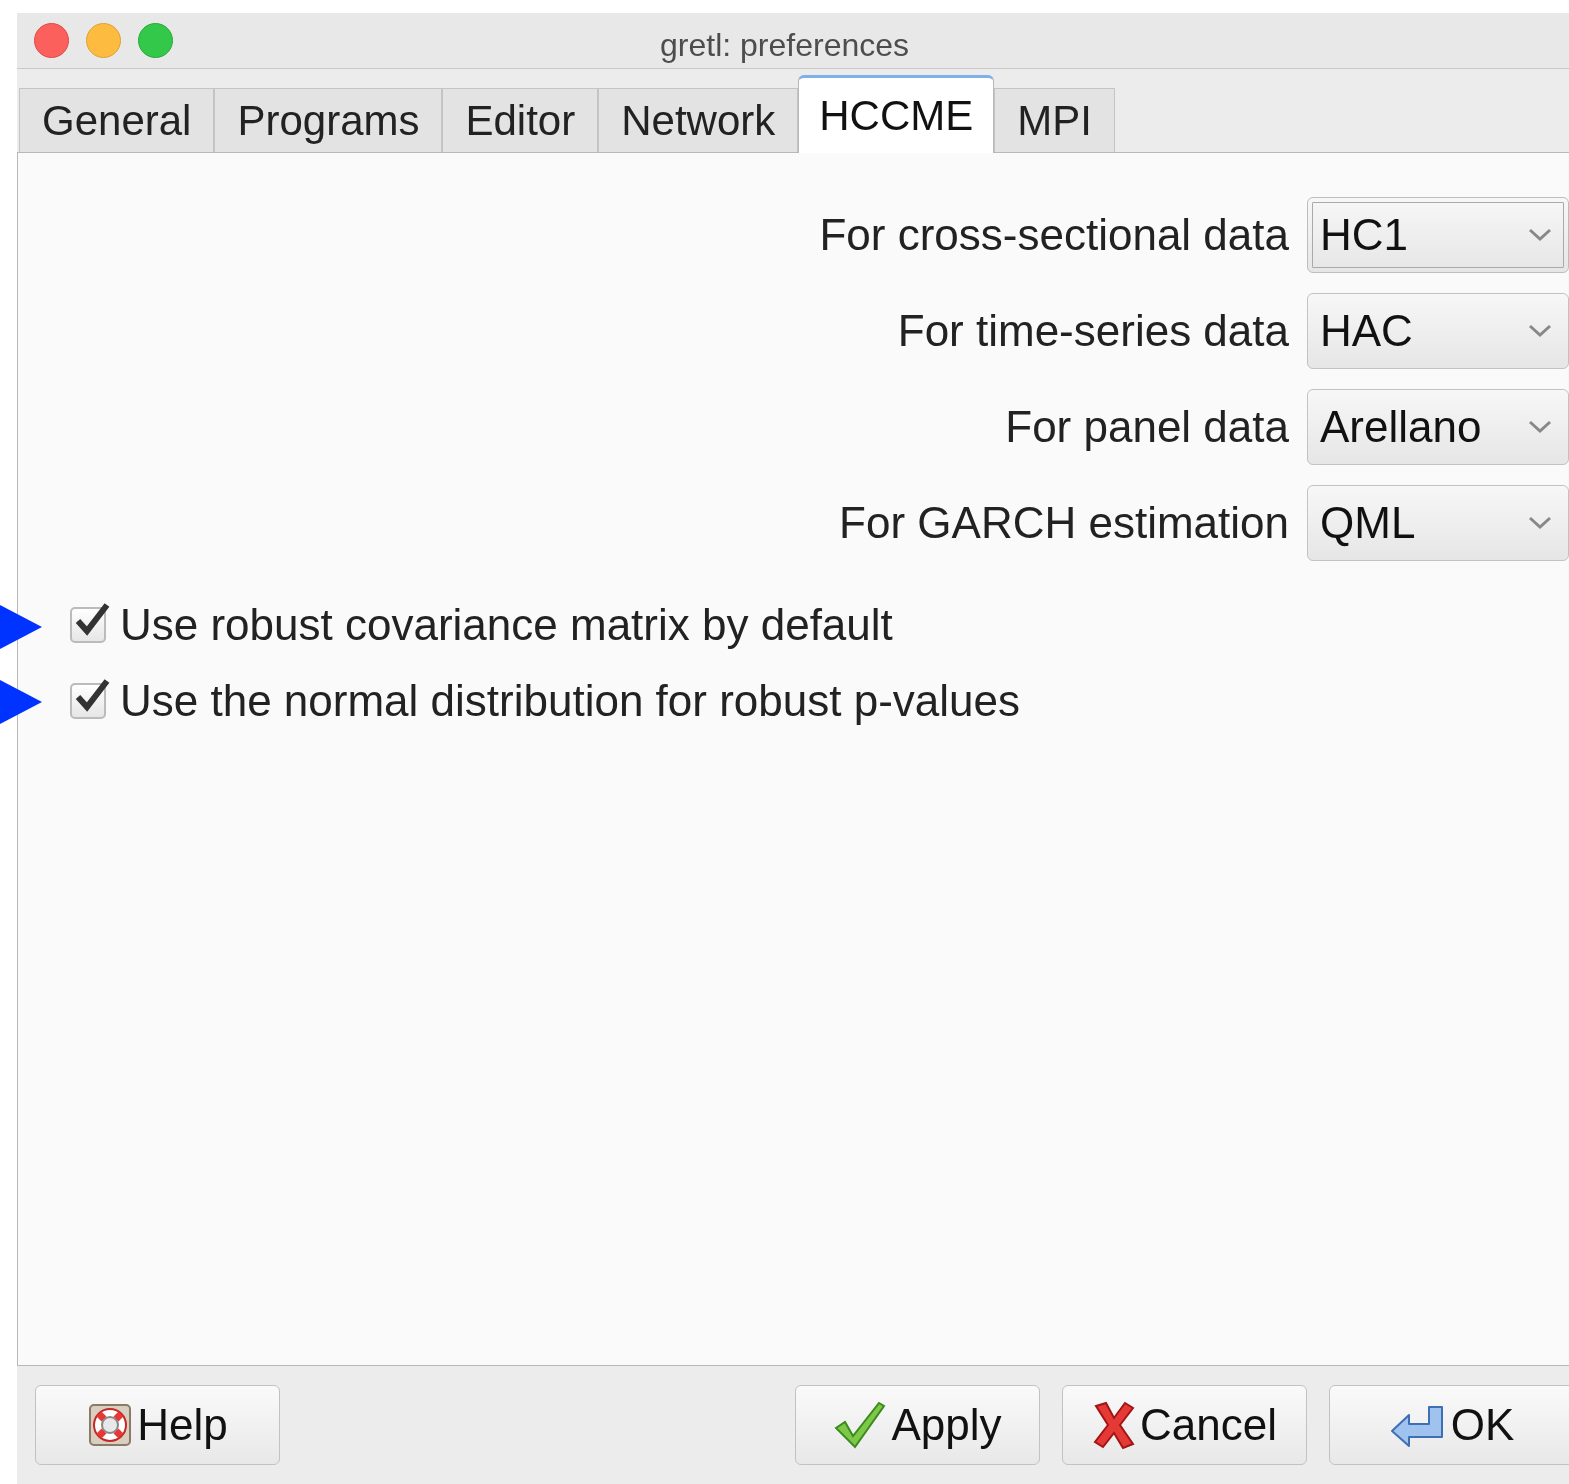 The width and height of the screenshot is (1569, 1484). Describe the element at coordinates (1438, 427) in the screenshot. I see `dropdown: Arellano` at that location.